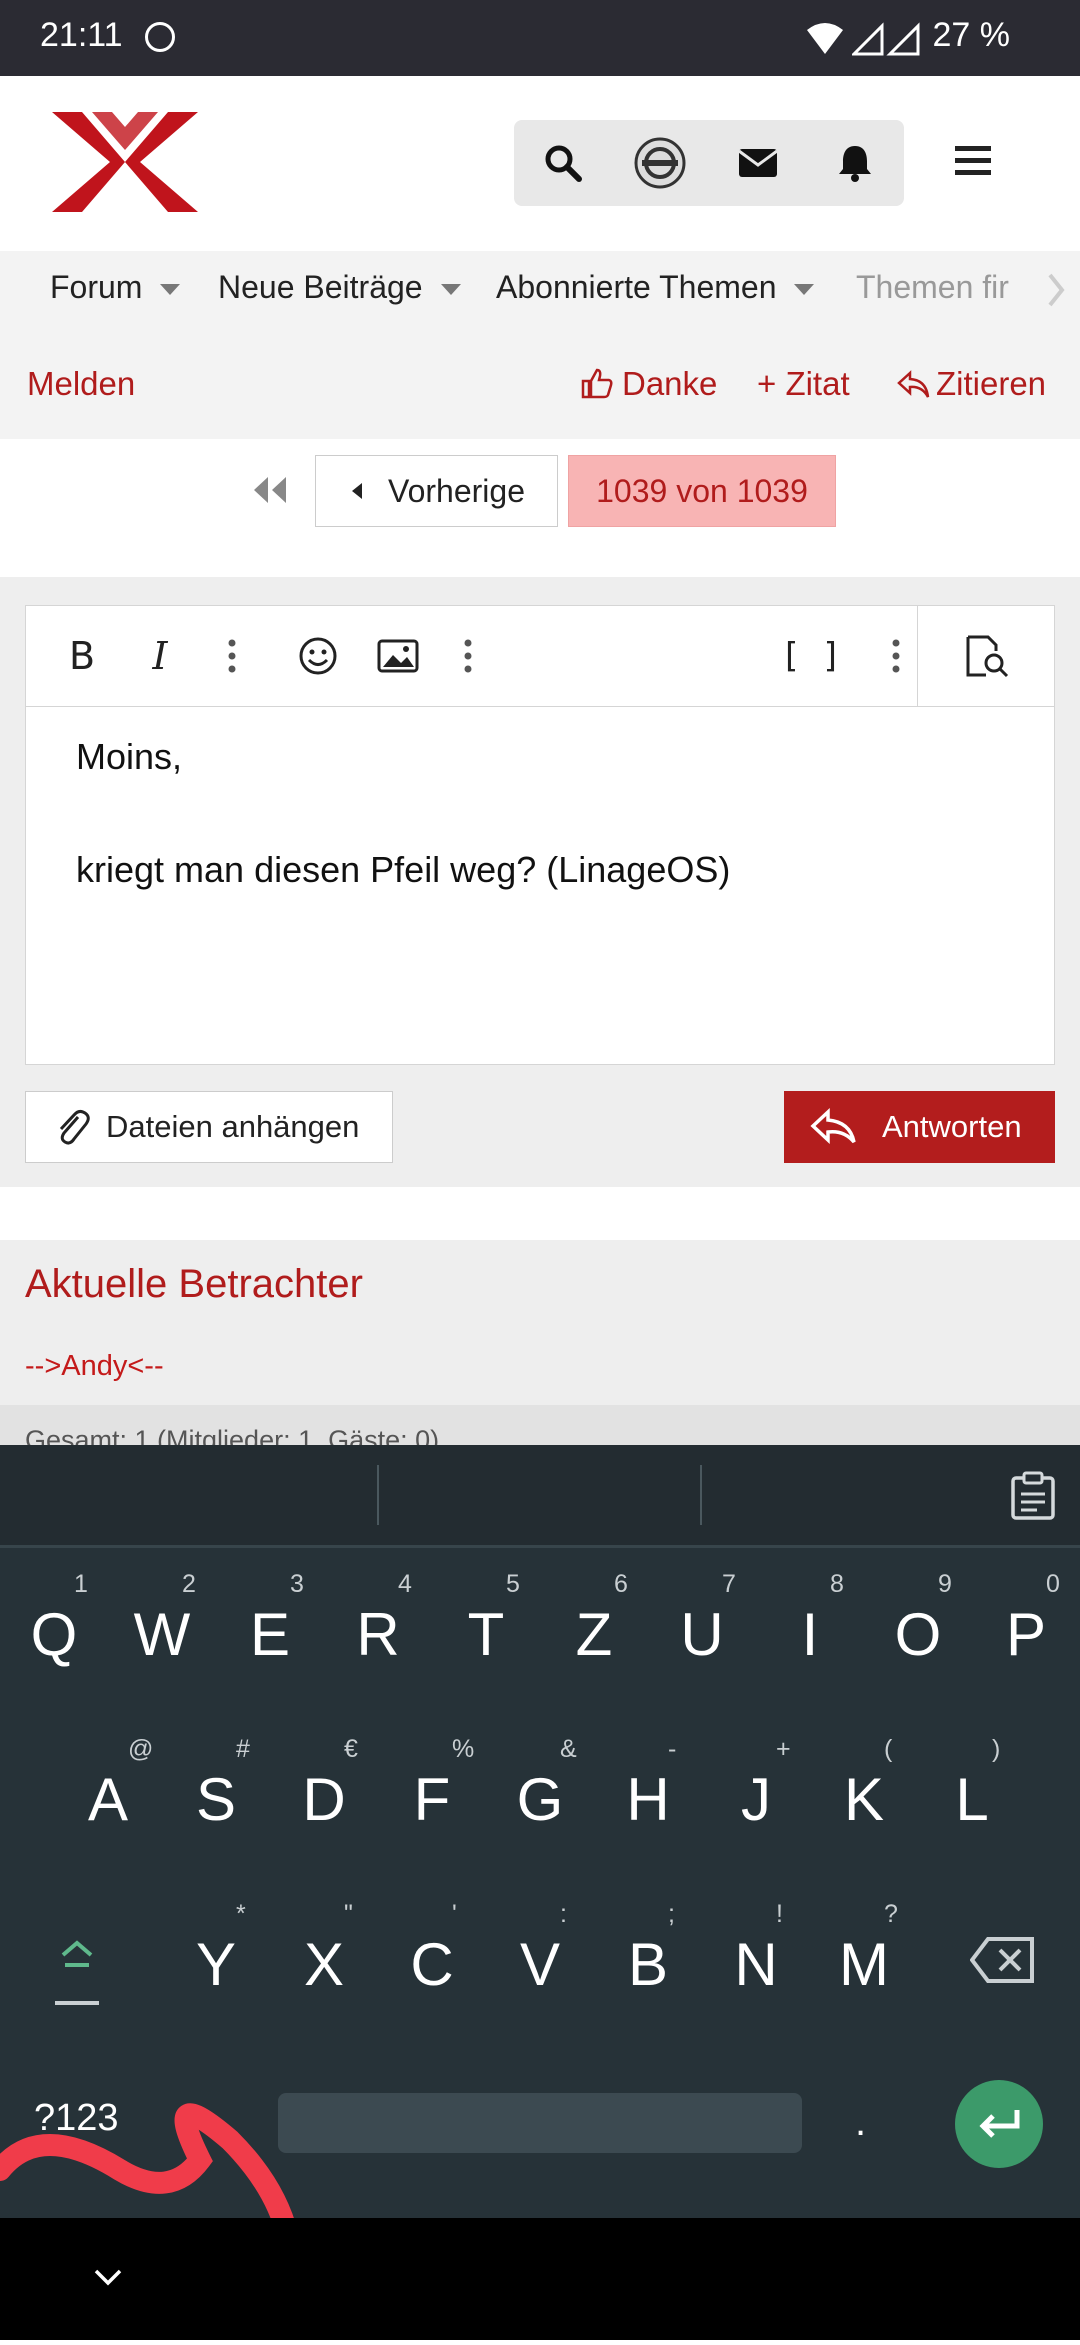 Image resolution: width=1080 pixels, height=2345 pixels. What do you see at coordinates (1045, 290) in the screenshot?
I see `nav-scroll-right` at bounding box center [1045, 290].